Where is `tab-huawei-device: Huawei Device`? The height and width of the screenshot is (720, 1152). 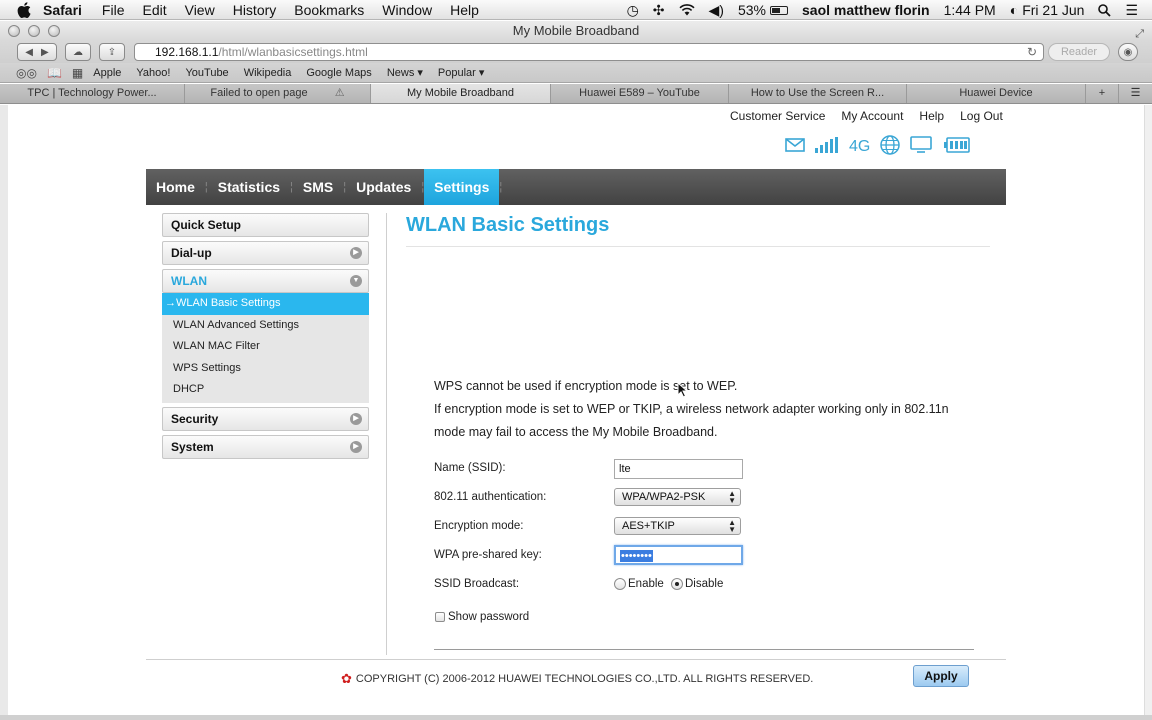 tab-huawei-device: Huawei Device is located at coordinates (996, 93).